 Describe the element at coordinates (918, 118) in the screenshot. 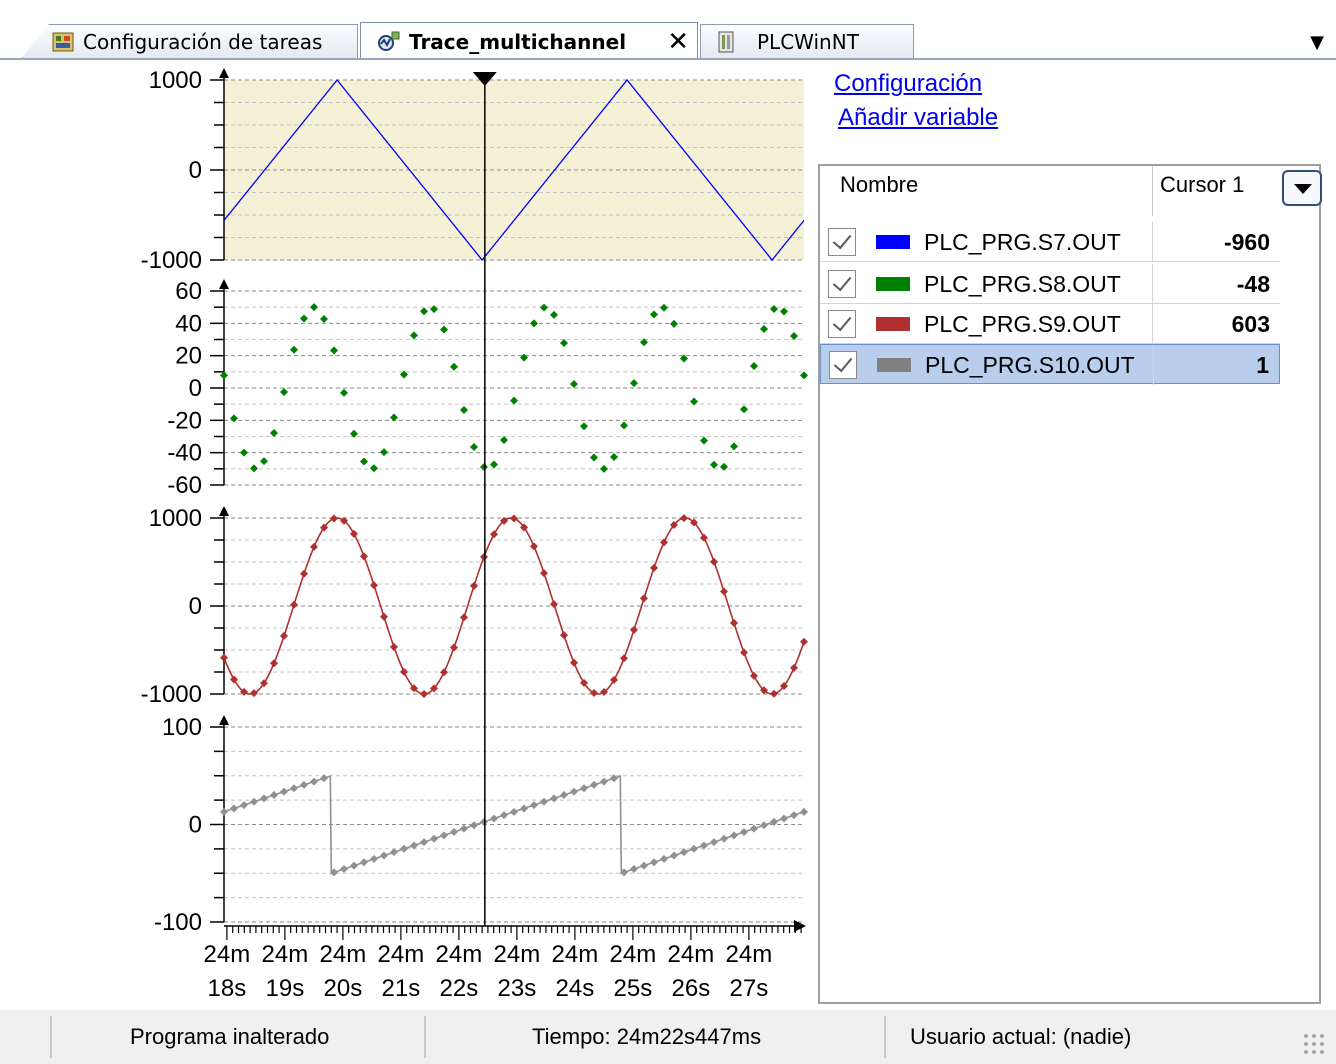

I see `add-variable-link: Añadir variable` at that location.